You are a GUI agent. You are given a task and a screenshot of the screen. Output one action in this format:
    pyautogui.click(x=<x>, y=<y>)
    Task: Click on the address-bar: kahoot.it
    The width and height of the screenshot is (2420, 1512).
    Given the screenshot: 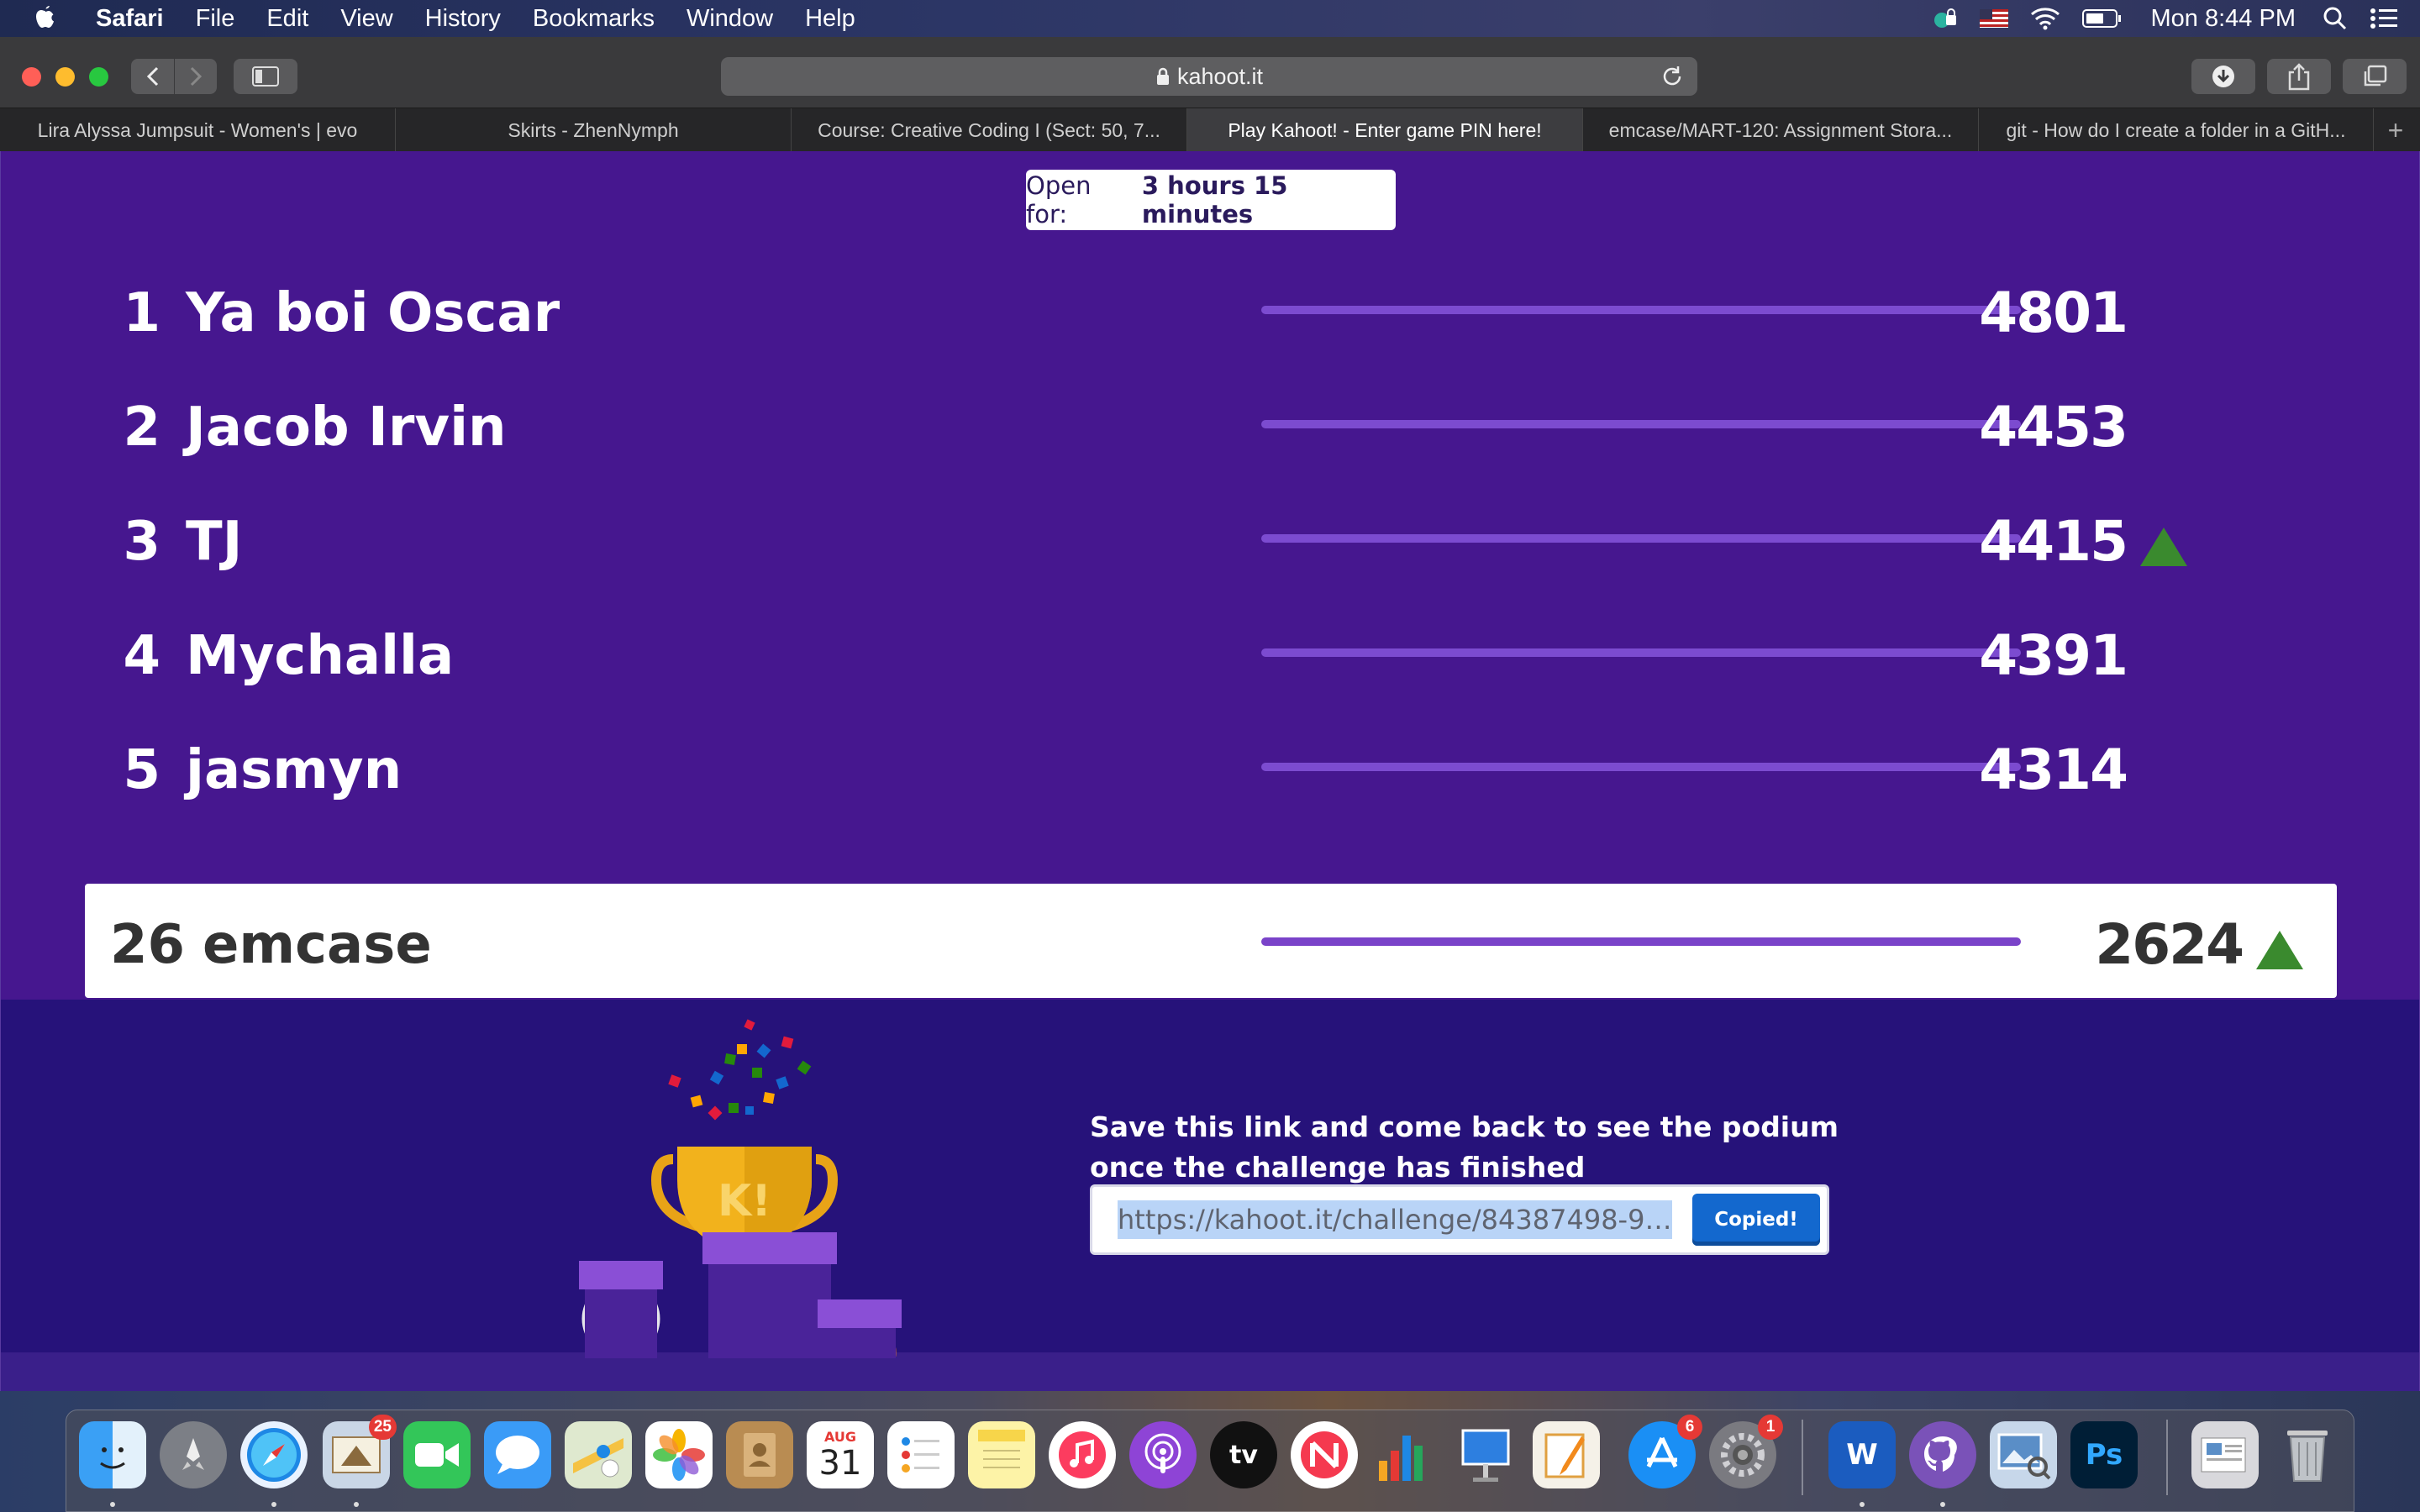 What is the action you would take?
    pyautogui.click(x=1209, y=76)
    